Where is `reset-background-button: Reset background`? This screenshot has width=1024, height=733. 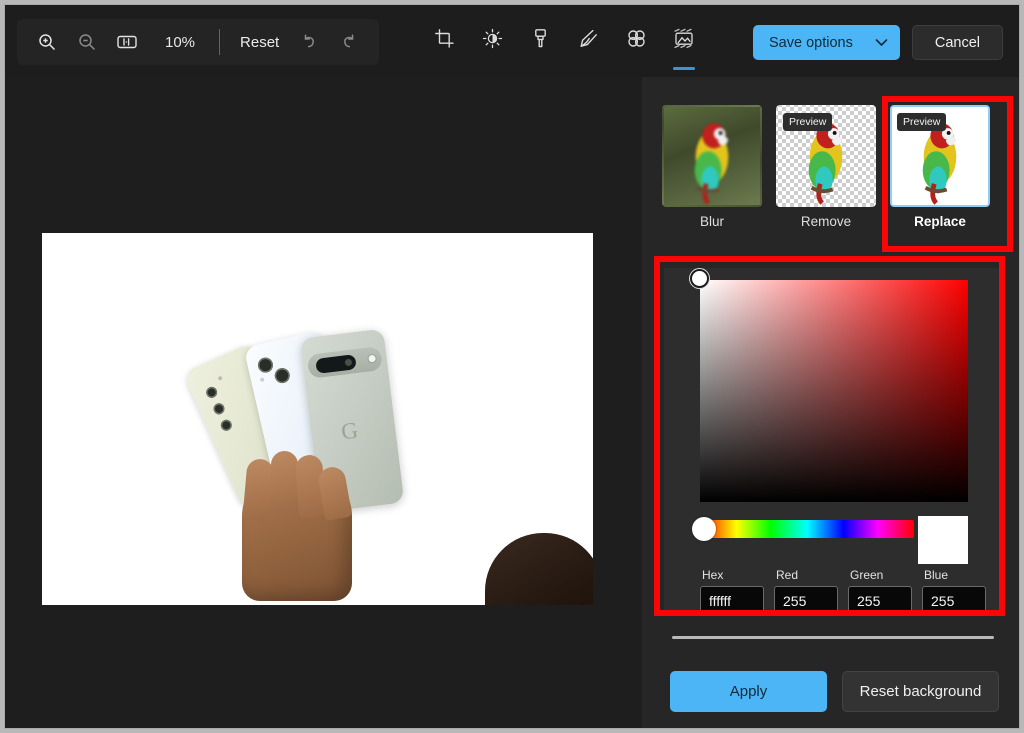 reset-background-button: Reset background is located at coordinates (920, 691).